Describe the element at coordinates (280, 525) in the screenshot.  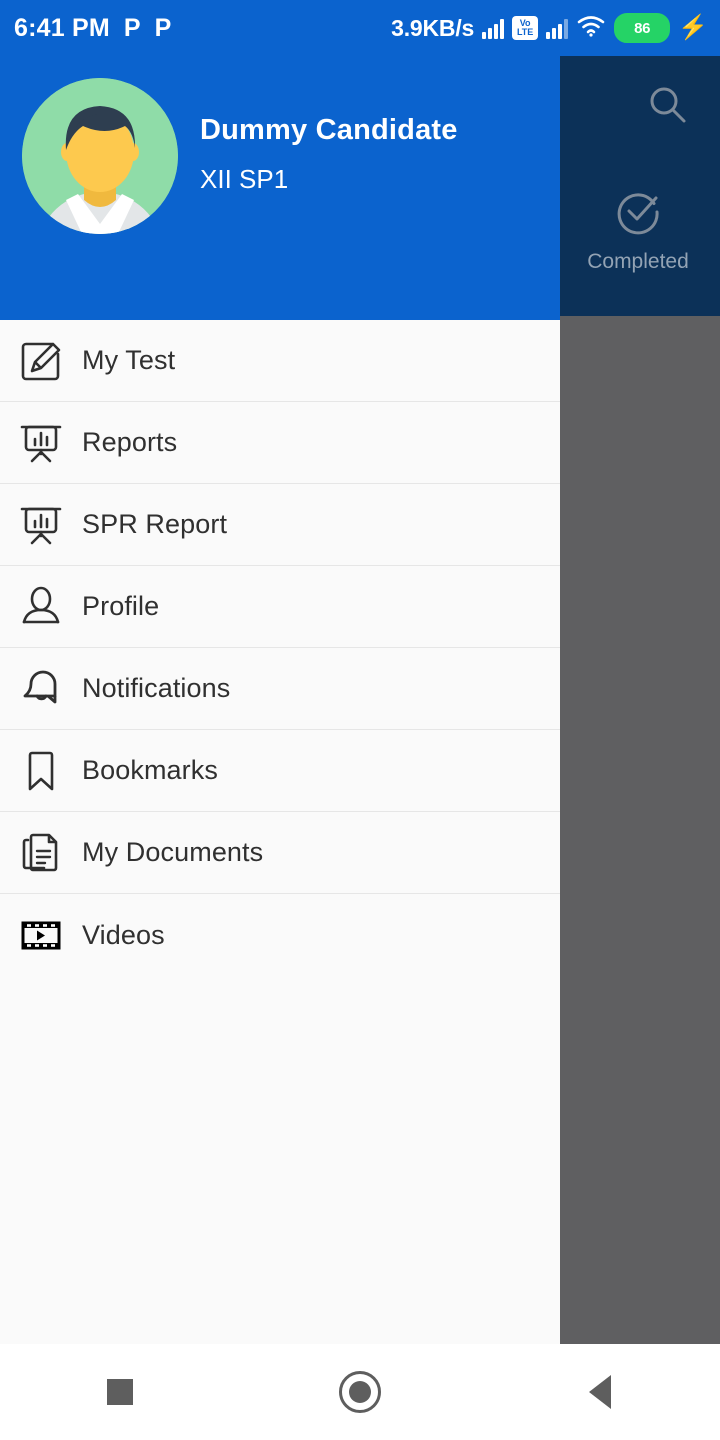
I see `sidebar-item-spr-report: SPR Report` at that location.